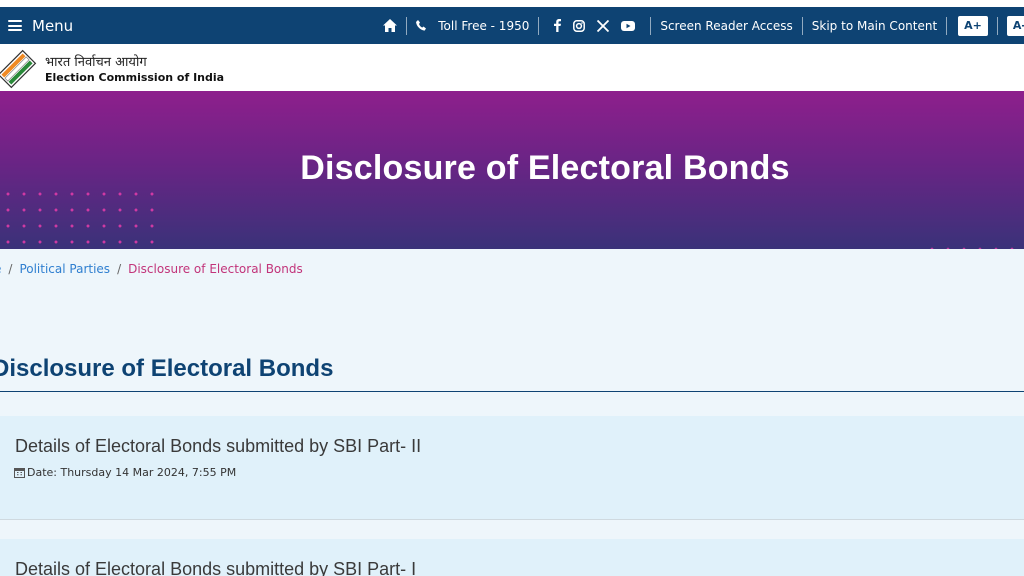 This screenshot has width=1024, height=576. What do you see at coordinates (545, 168) in the screenshot?
I see `banner-title: Disclosure of Electoral Bonds` at bounding box center [545, 168].